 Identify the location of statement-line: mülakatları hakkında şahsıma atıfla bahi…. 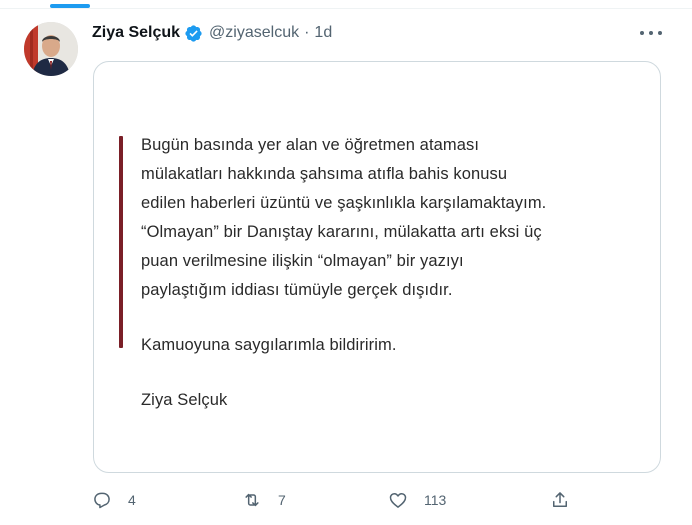
(324, 174).